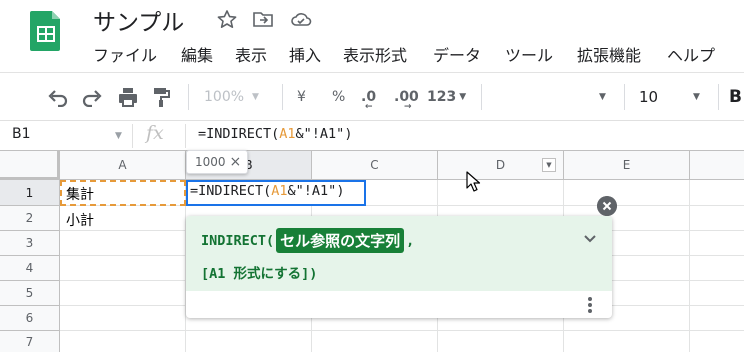  Describe the element at coordinates (138, 20) in the screenshot. I see `document-title: サンプル` at that location.